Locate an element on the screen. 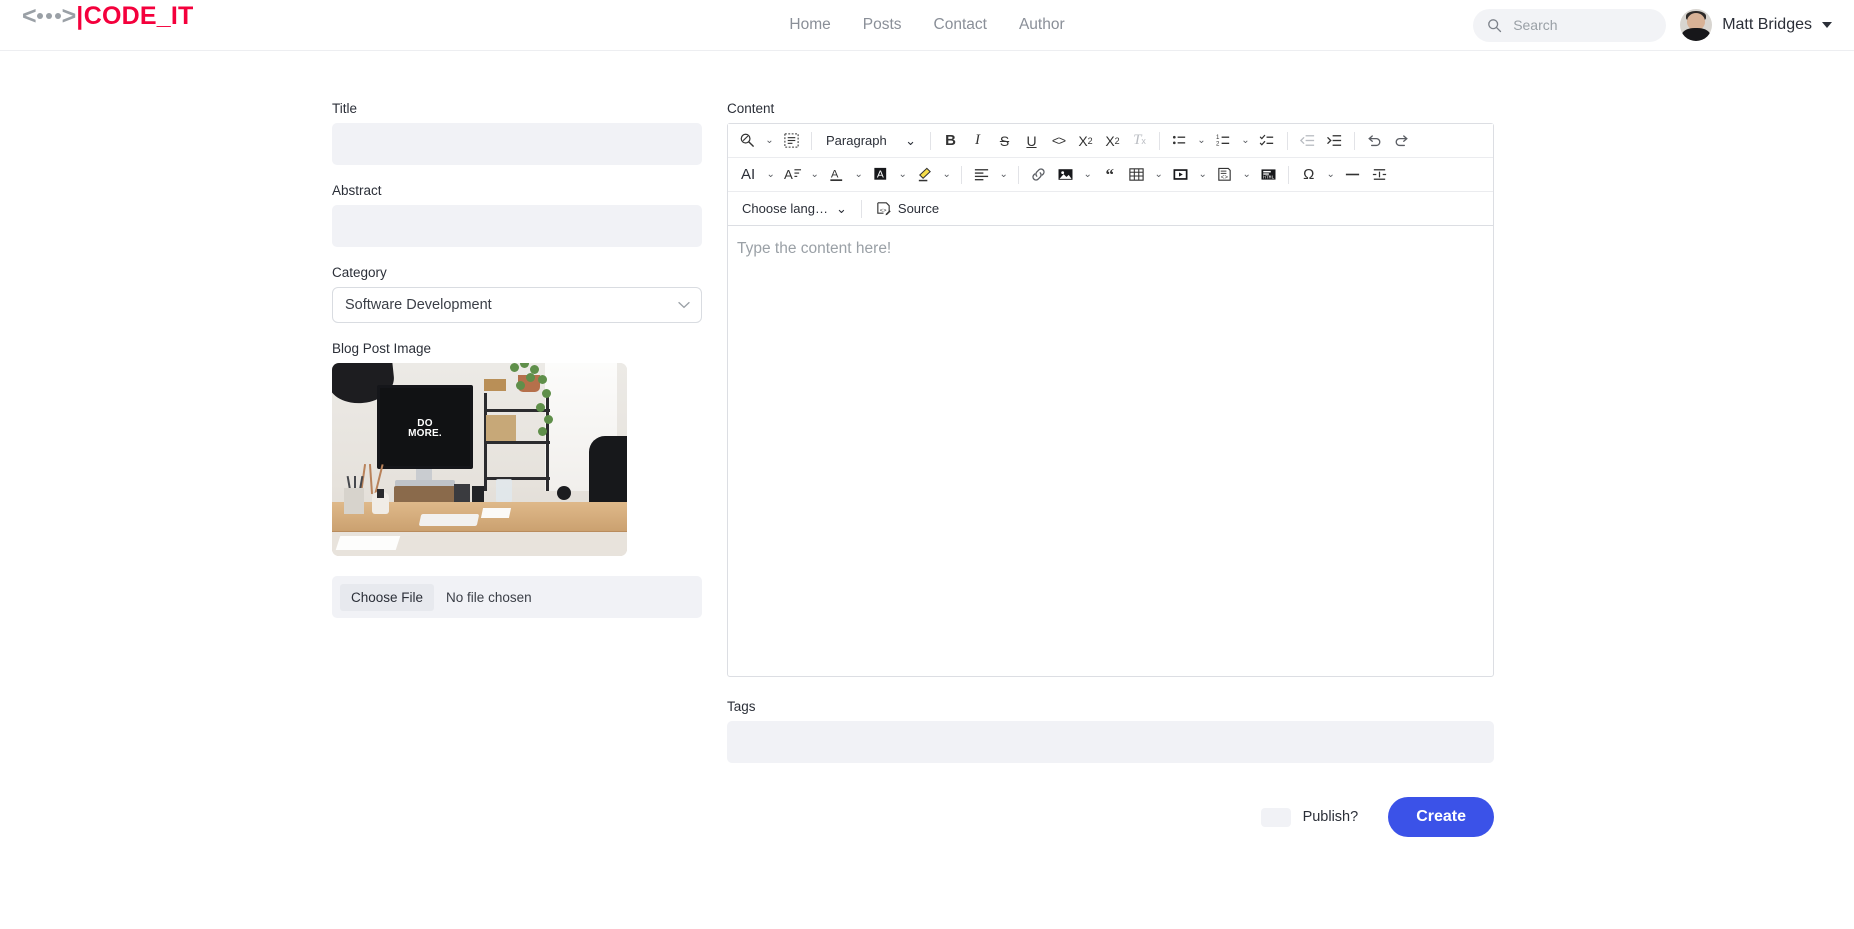  code-block-caret-icon: ⌄ is located at coordinates (1246, 174).